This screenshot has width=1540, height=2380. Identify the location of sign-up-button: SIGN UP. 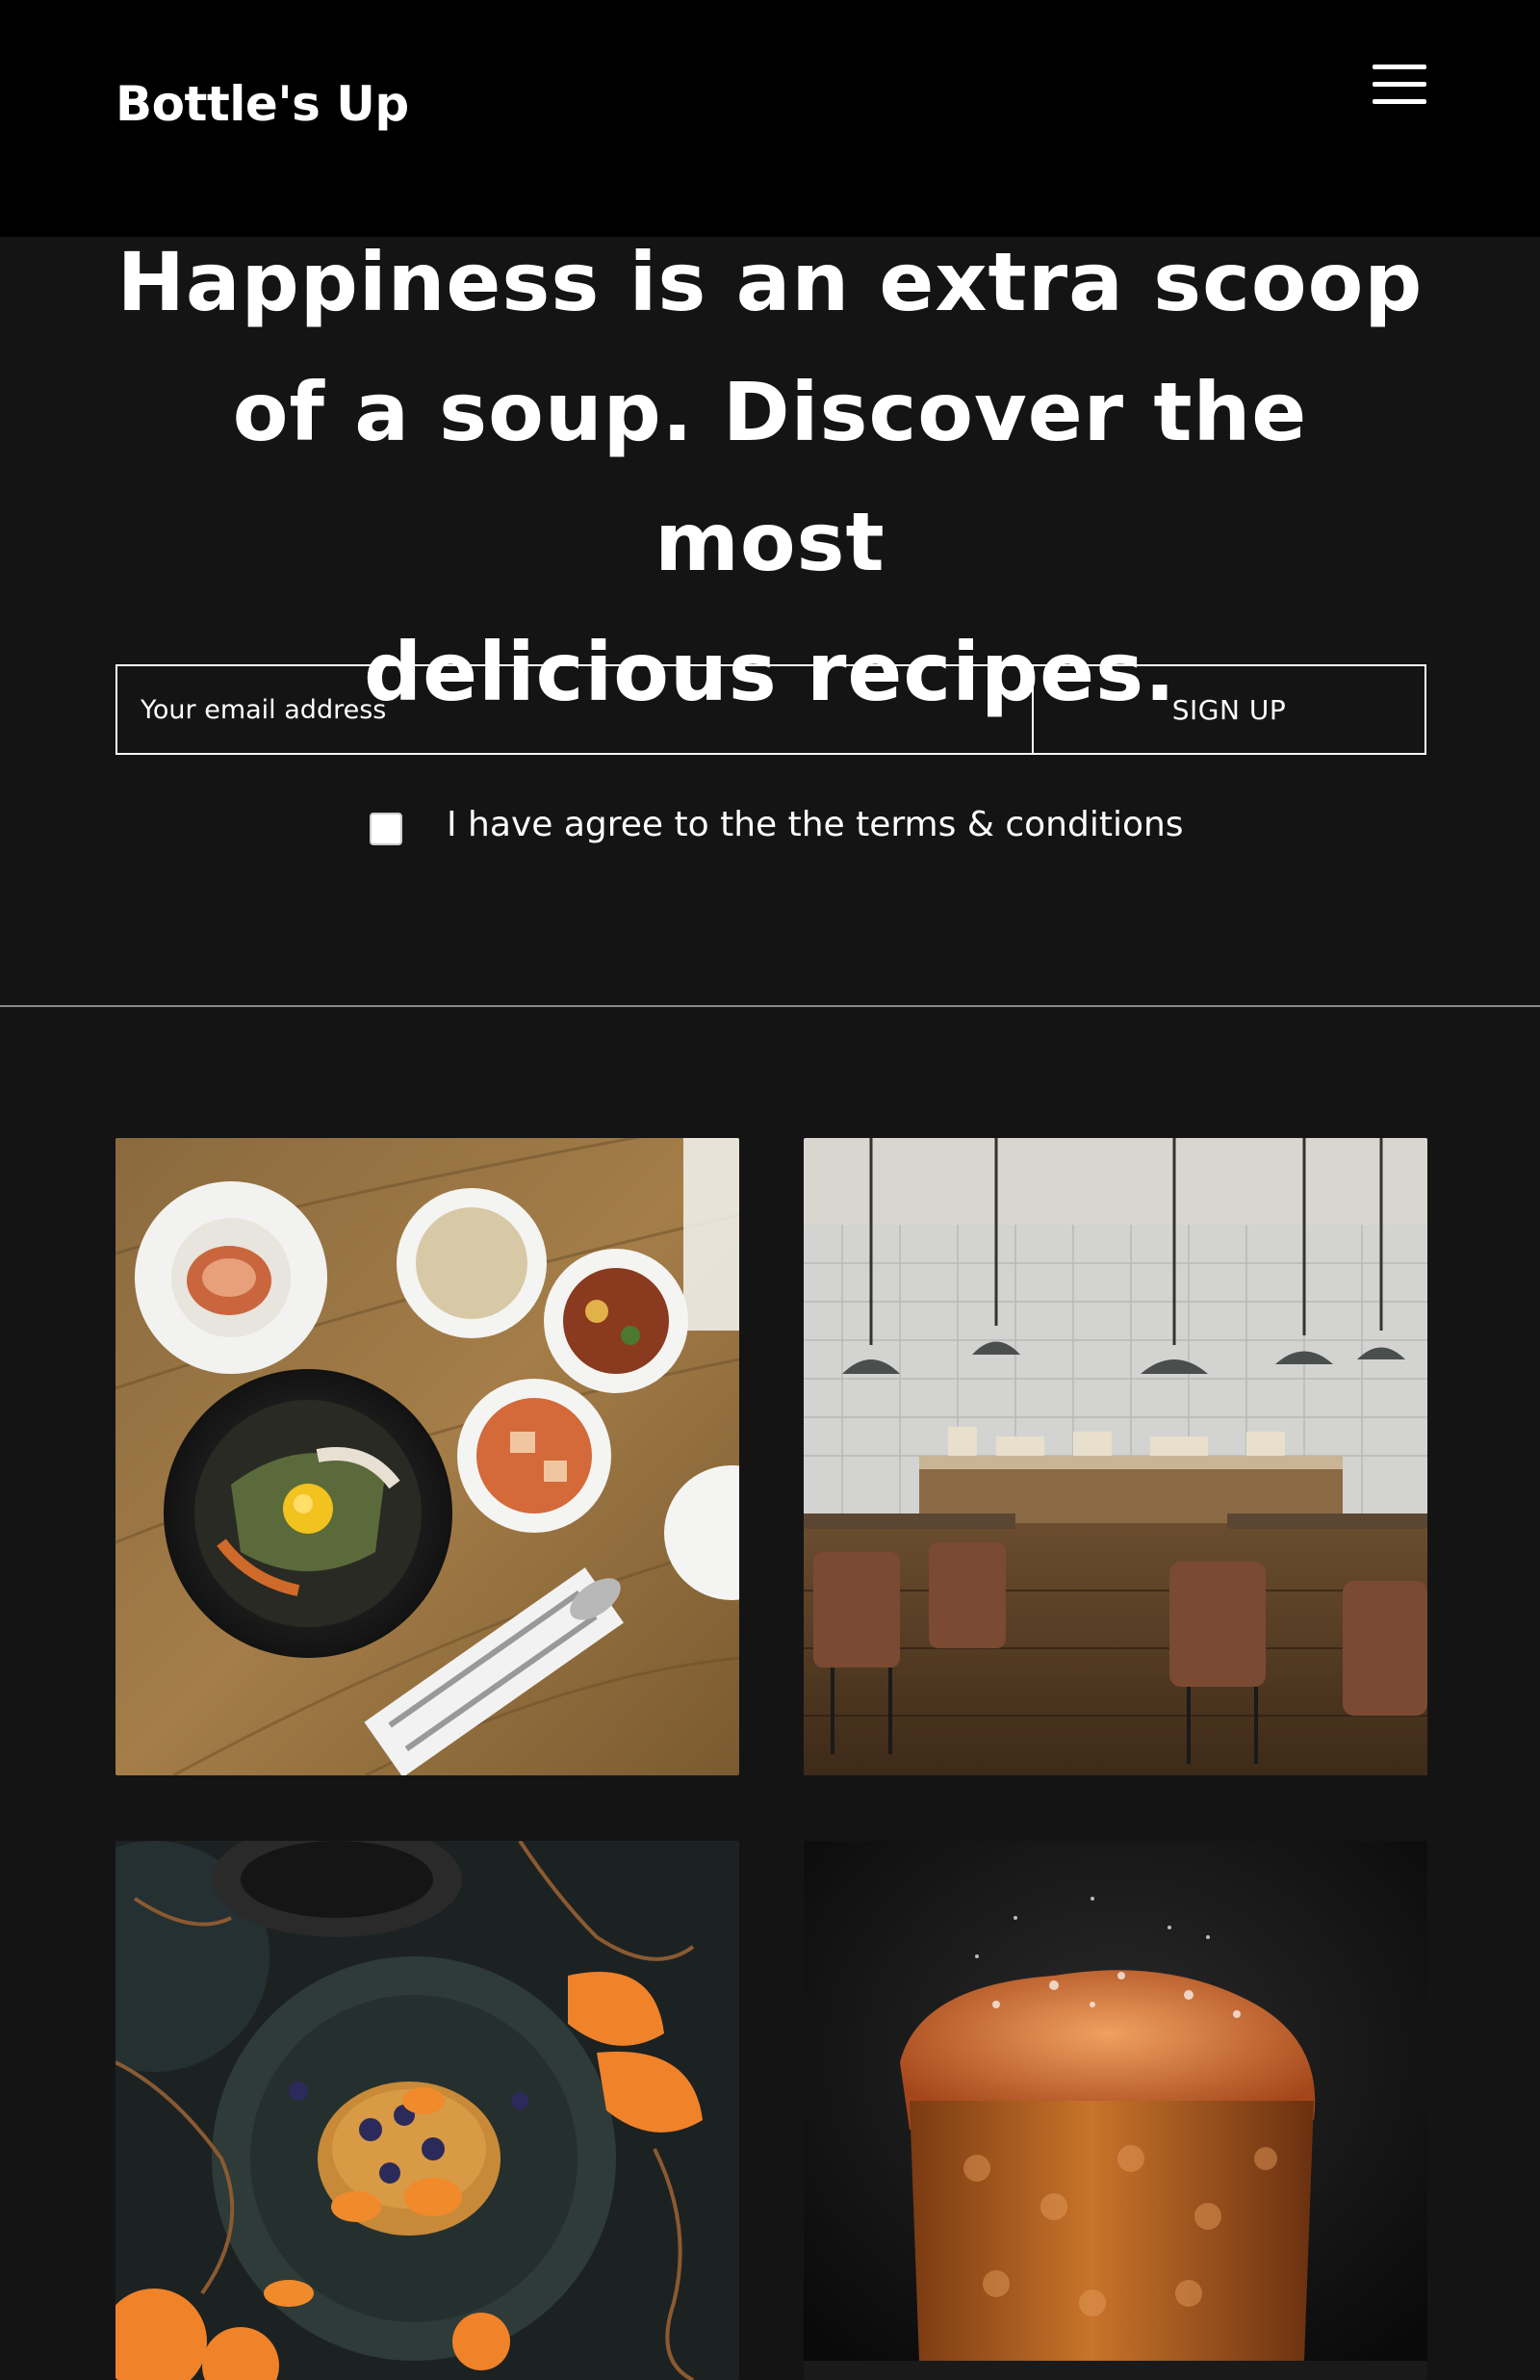
(1229, 710).